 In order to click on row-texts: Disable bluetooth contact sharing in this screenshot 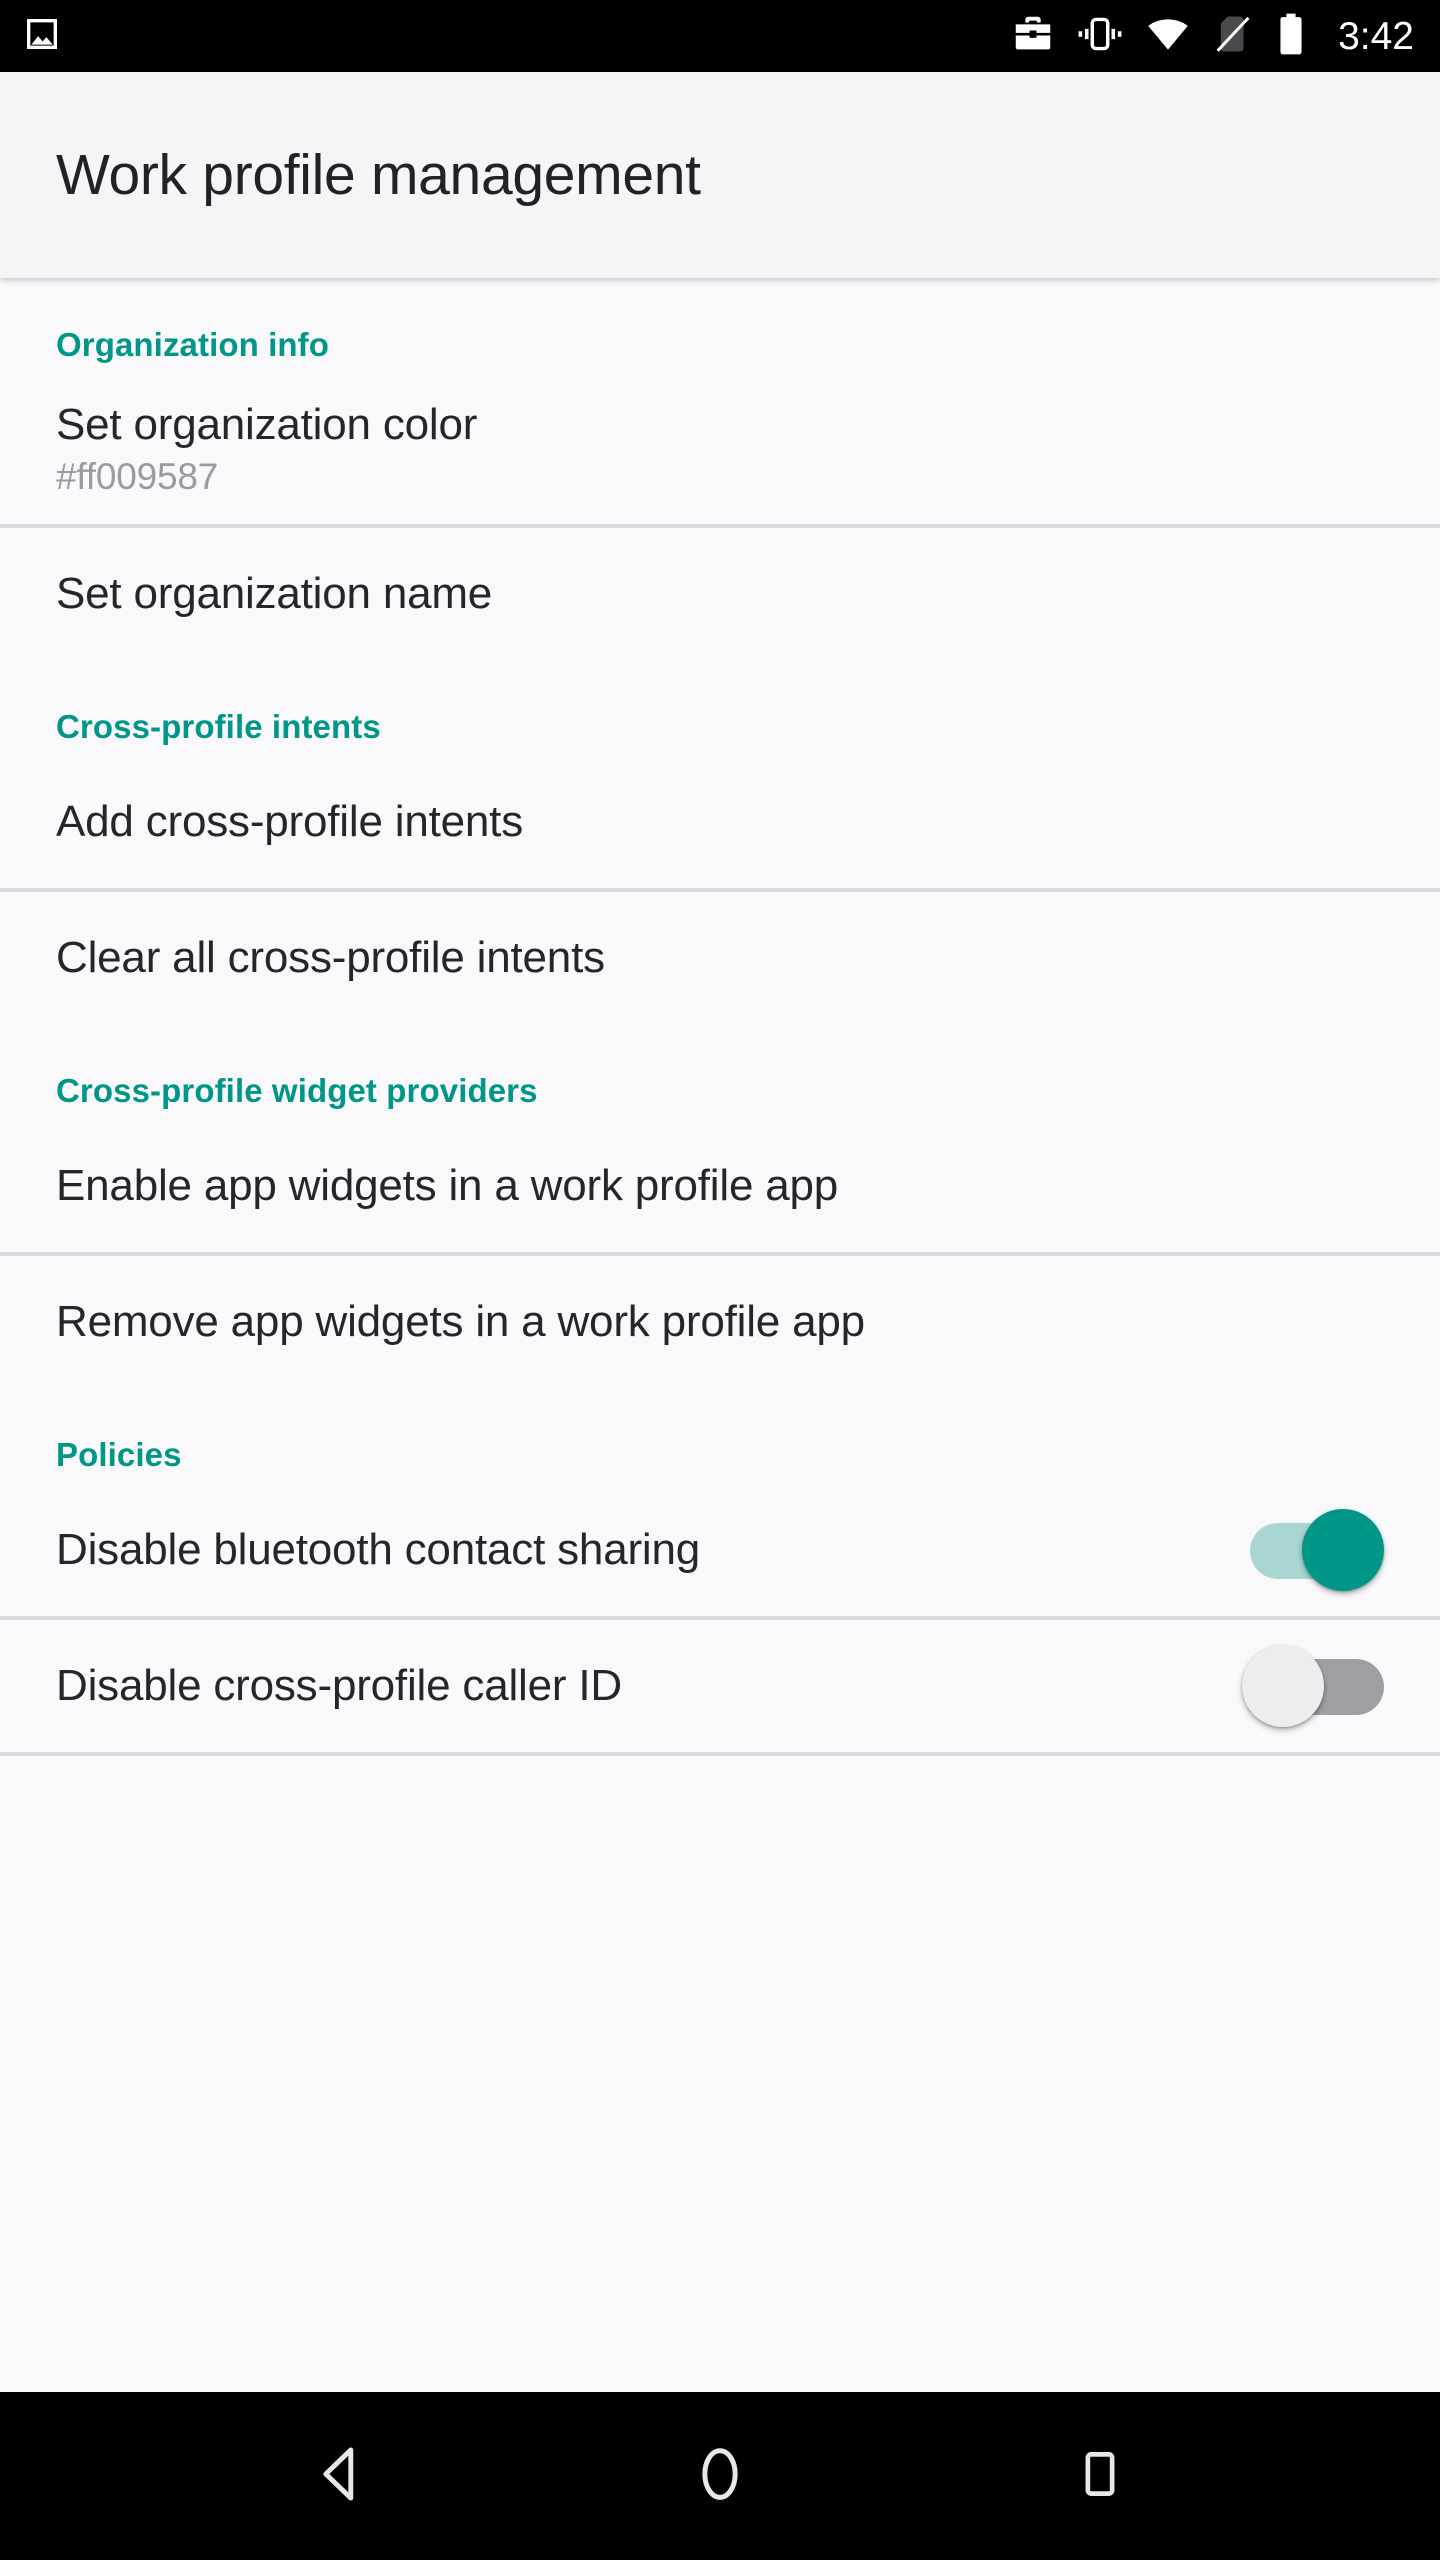, I will do `click(637, 1550)`.